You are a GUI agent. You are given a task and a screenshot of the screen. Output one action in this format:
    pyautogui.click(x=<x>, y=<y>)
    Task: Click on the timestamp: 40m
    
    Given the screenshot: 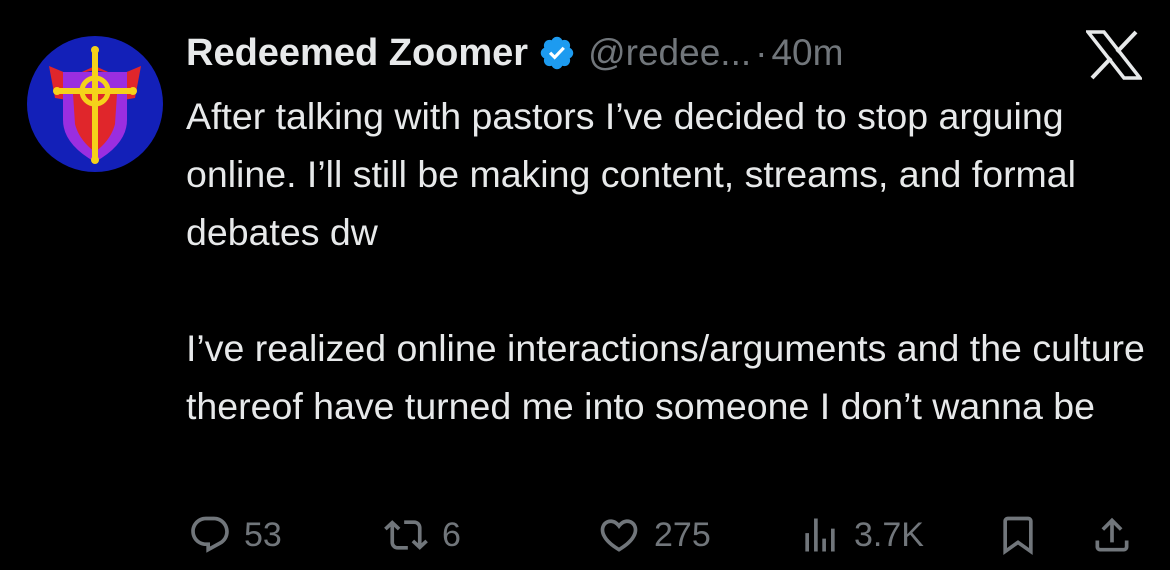 What is the action you would take?
    pyautogui.click(x=807, y=53)
    